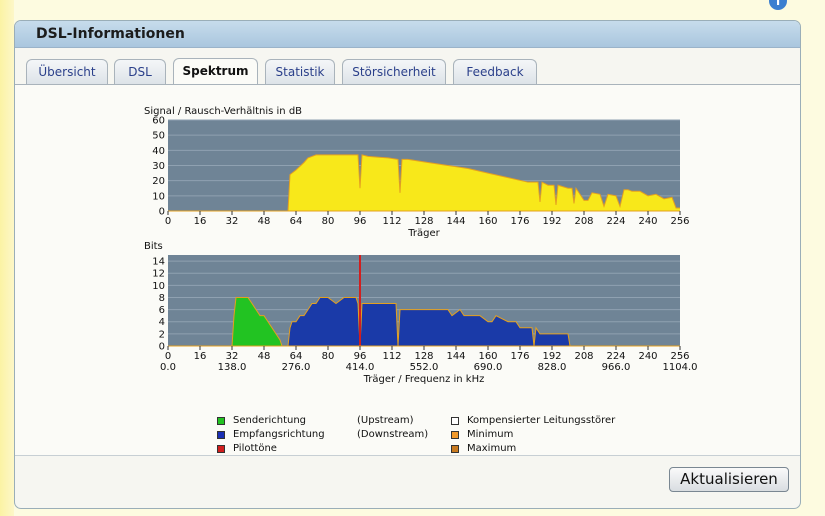 Image resolution: width=825 pixels, height=516 pixels. What do you see at coordinates (647, 356) in the screenshot?
I see `chart-1-xtick-label: 240` at bounding box center [647, 356].